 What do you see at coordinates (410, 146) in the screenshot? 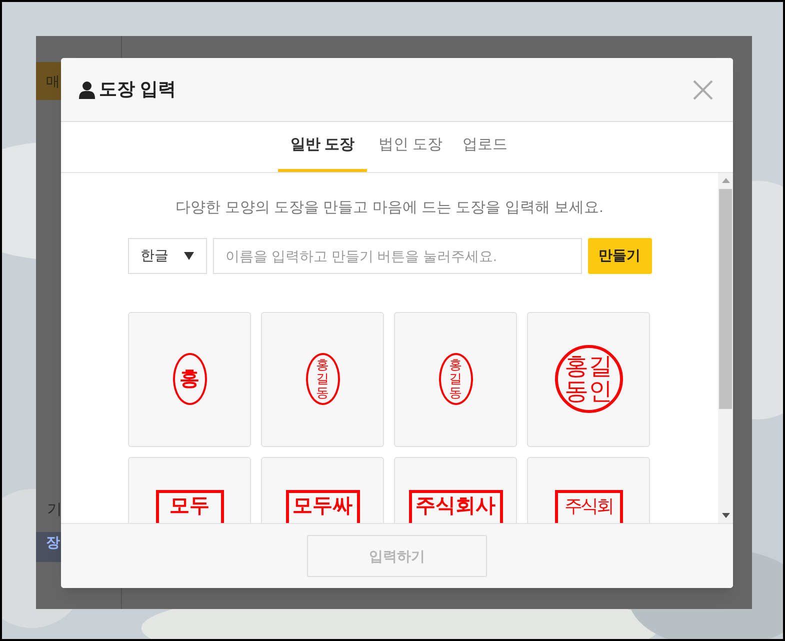
I see `tab: 법인 도장` at bounding box center [410, 146].